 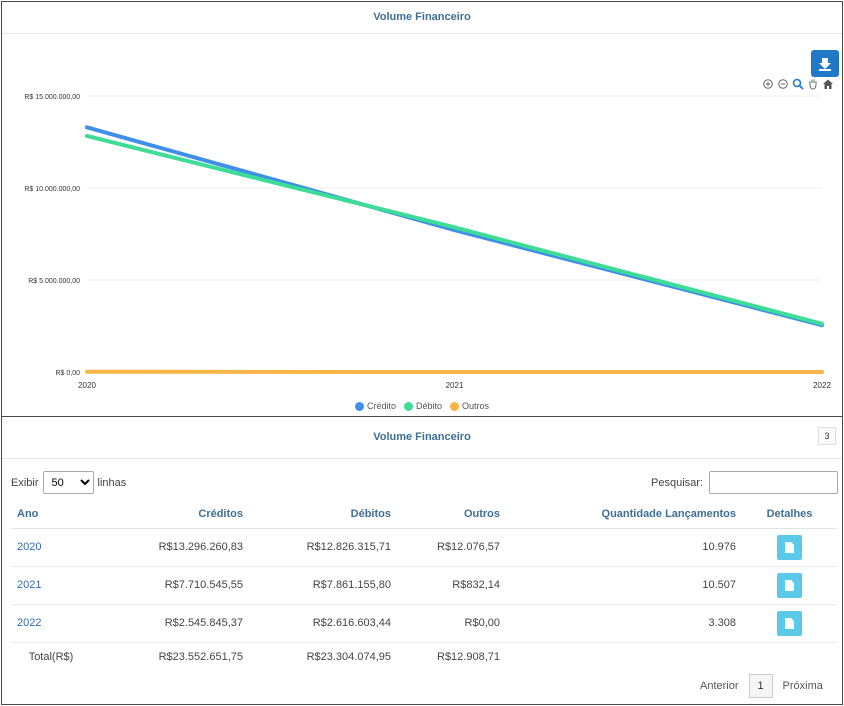 I want to click on chart-legend: Crédito Débito Outros, so click(x=422, y=406).